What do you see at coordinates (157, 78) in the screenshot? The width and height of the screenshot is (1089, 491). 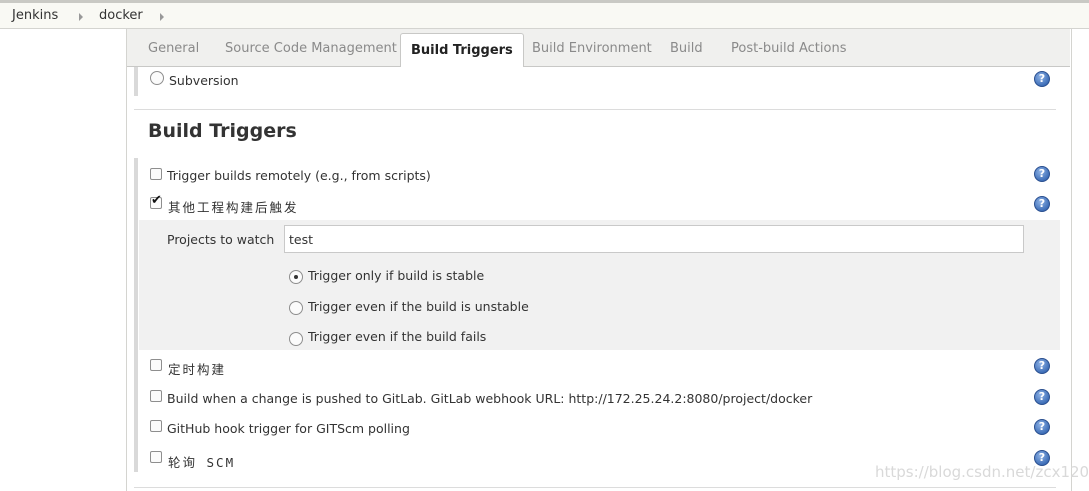 I see `subversion-radio` at bounding box center [157, 78].